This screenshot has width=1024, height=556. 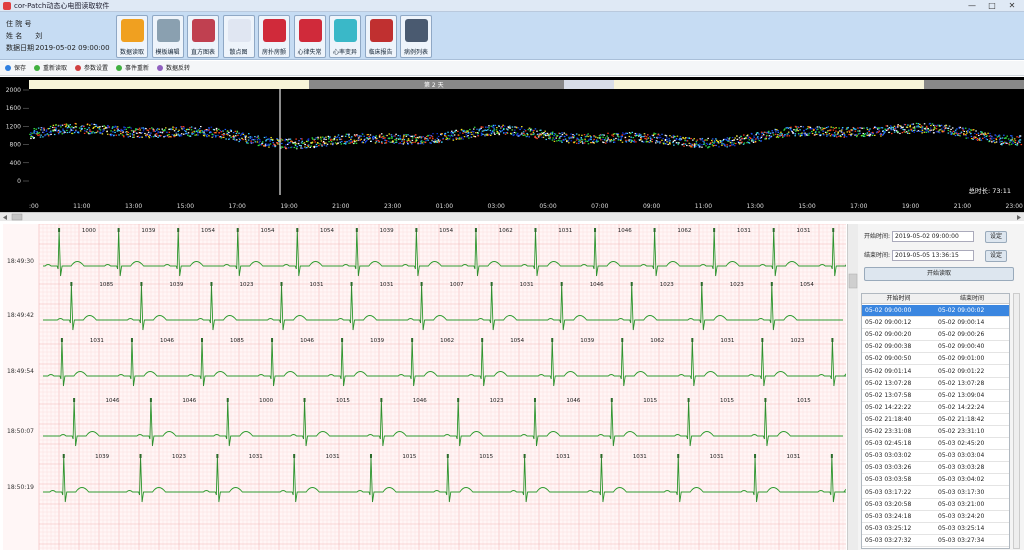 I want to click on table-row: 05-02 09:00:50 05-02 09:01:00, so click(x=935, y=359).